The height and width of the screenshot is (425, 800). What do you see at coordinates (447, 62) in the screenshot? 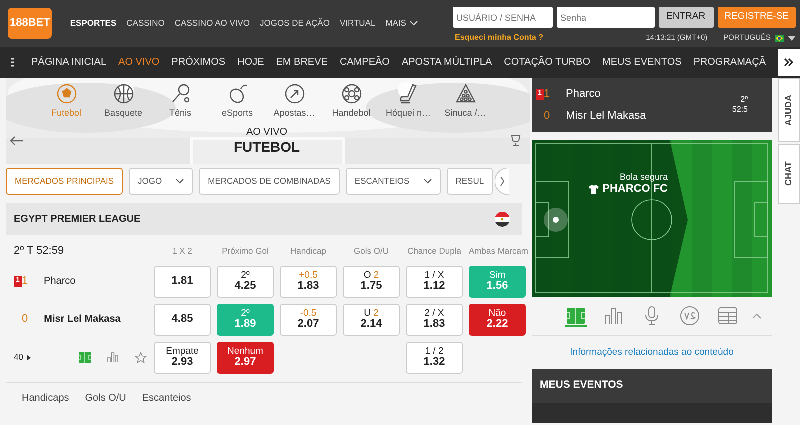
I see `main-nav-link: APOSTA MÚLTIPLA` at bounding box center [447, 62].